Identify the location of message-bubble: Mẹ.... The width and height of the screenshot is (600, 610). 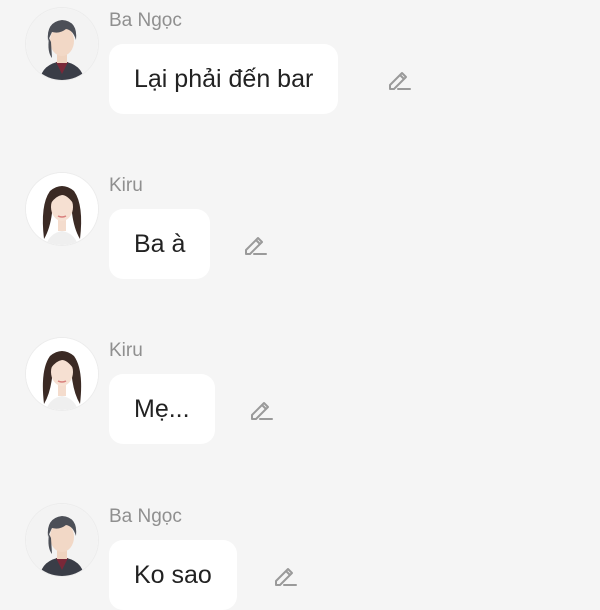
(162, 409).